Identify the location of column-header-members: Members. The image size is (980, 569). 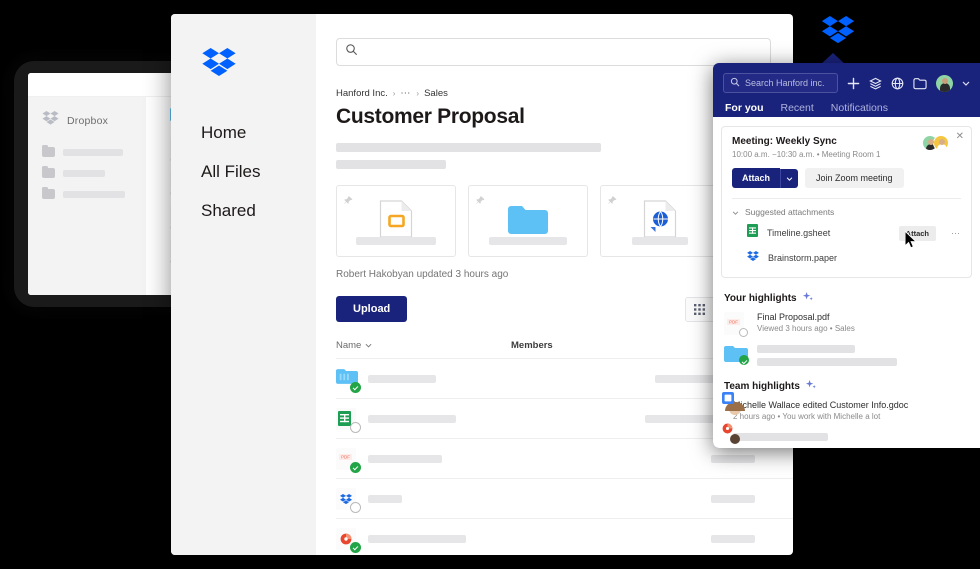
(532, 345).